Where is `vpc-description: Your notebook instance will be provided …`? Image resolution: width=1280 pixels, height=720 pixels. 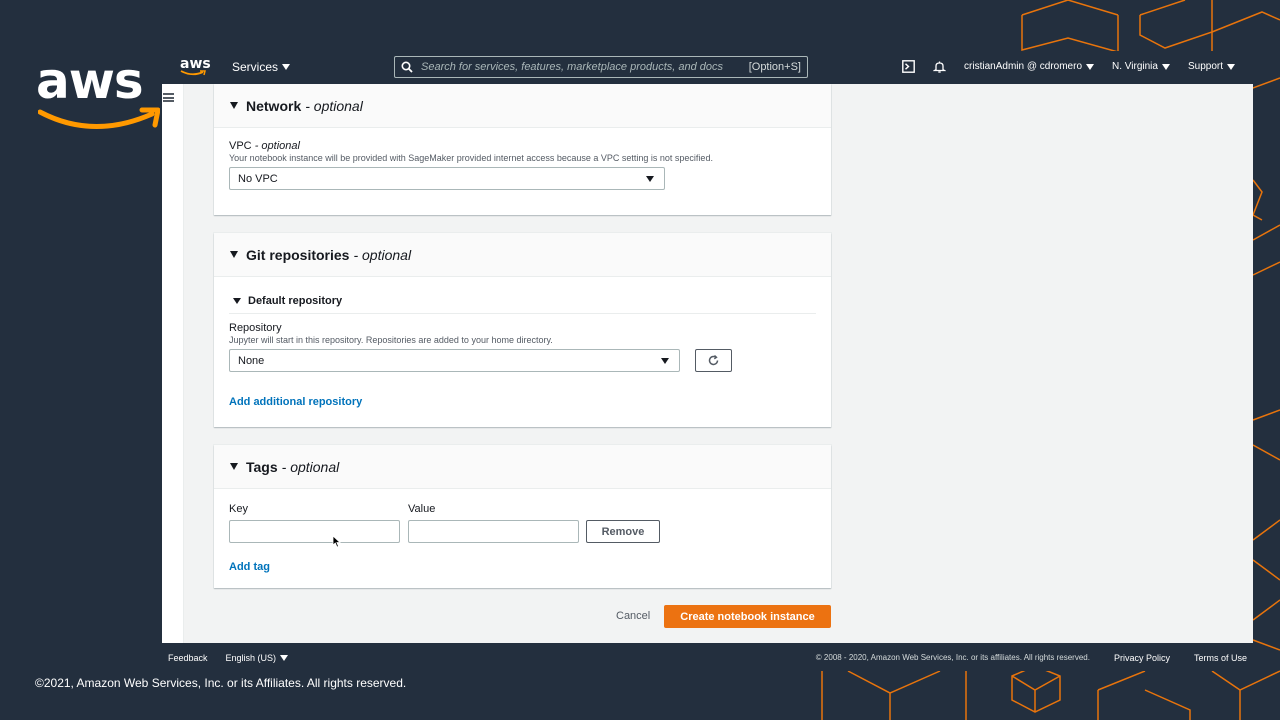 vpc-description: Your notebook instance will be provided … is located at coordinates (471, 158).